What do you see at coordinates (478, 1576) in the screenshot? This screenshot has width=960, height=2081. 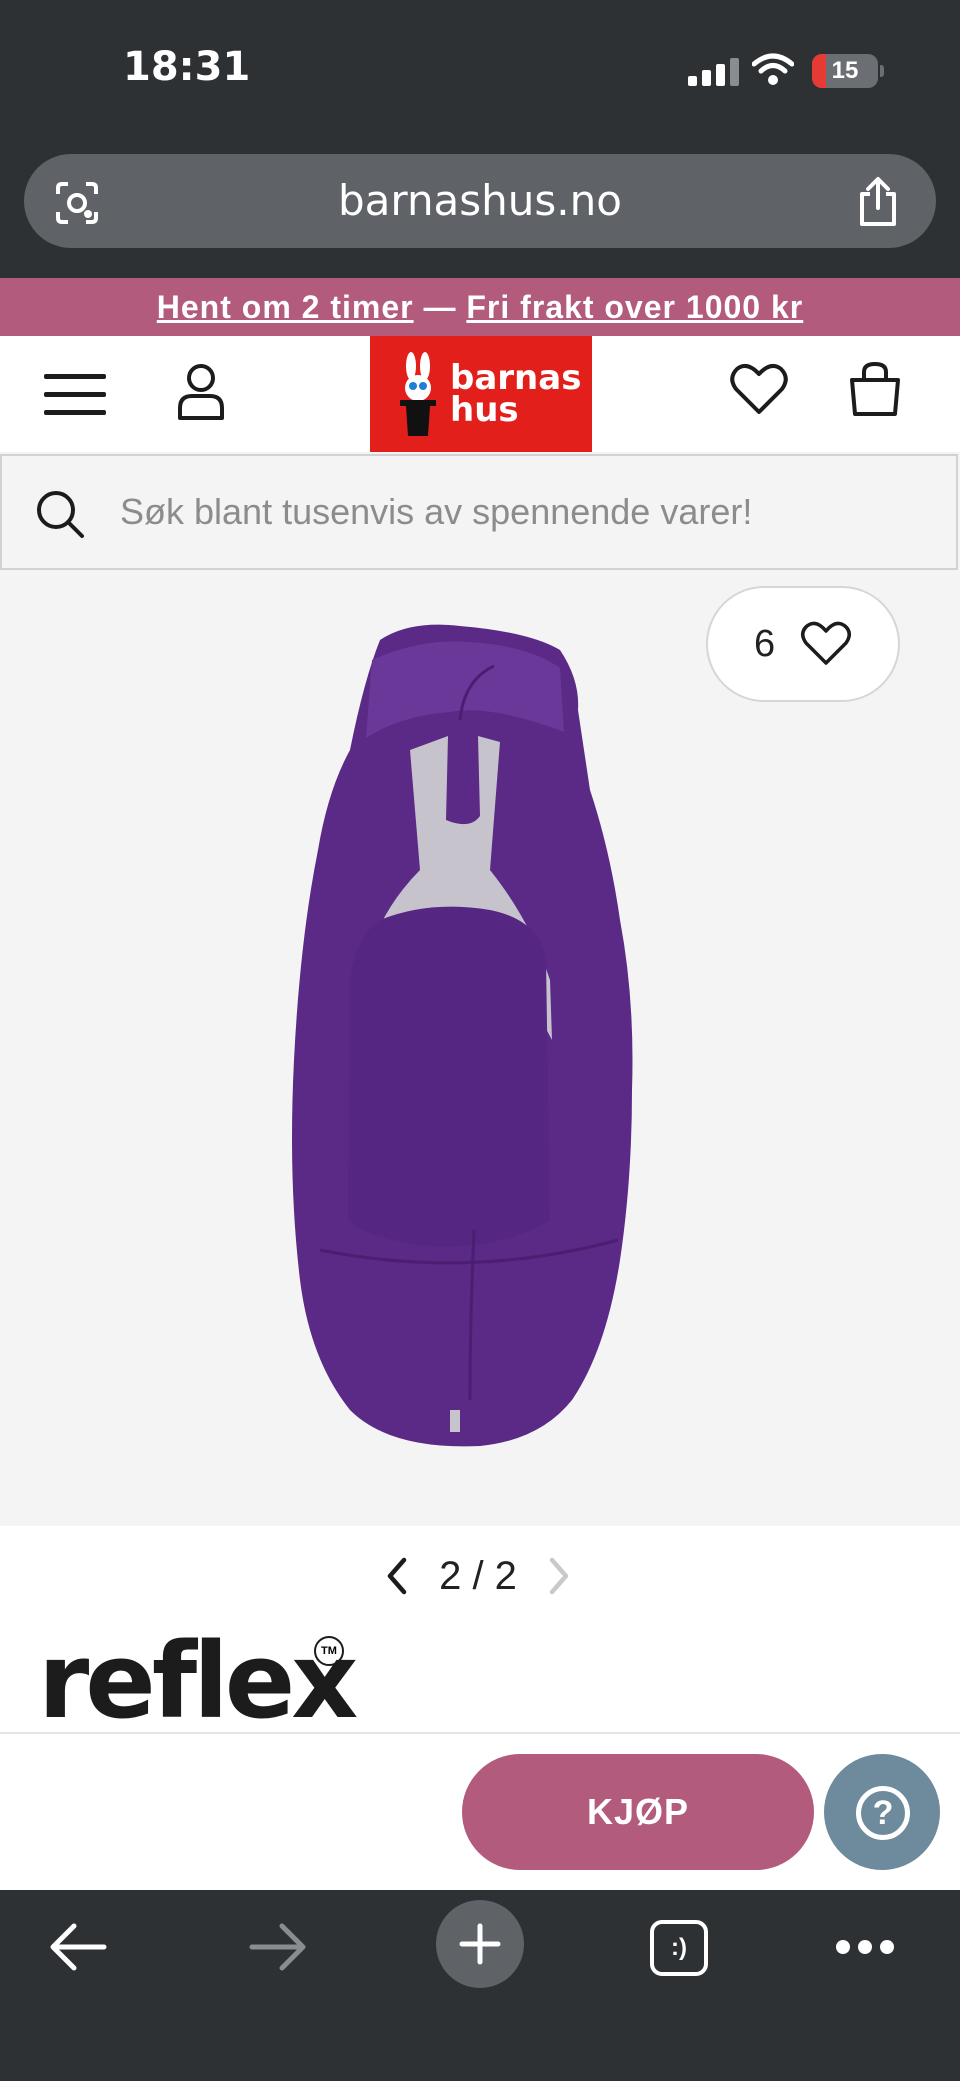 I see `image-pager-text: 2 / 2` at bounding box center [478, 1576].